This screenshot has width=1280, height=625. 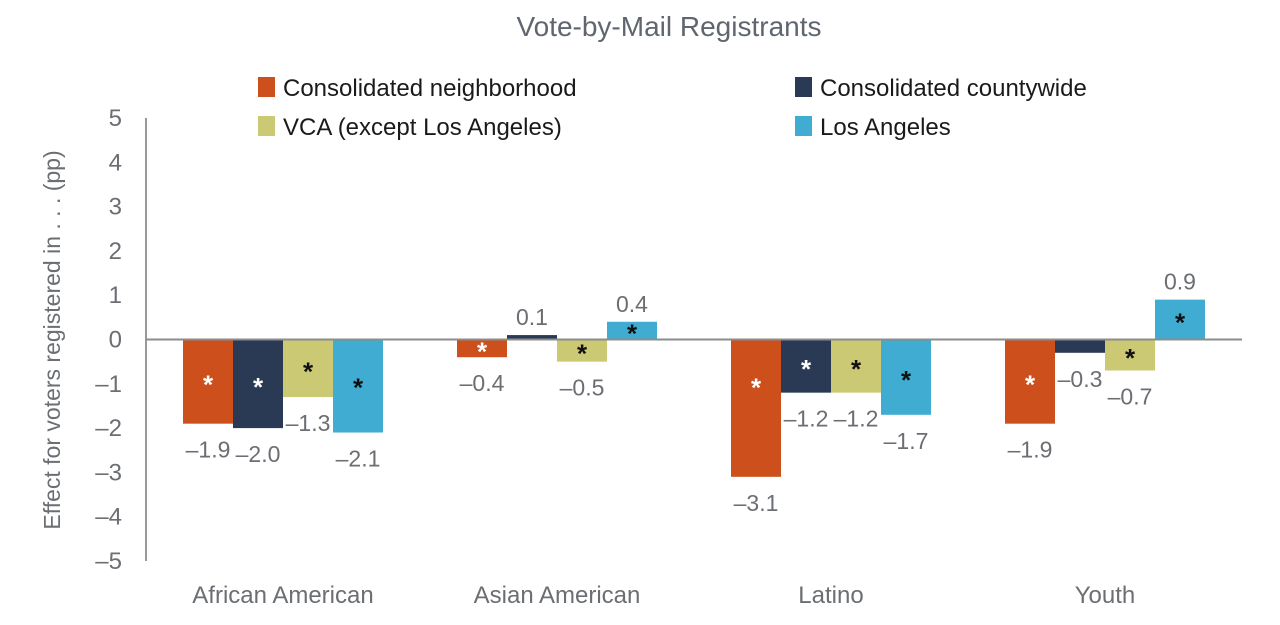 What do you see at coordinates (115, 118) in the screenshot?
I see `y-tick-label: 5` at bounding box center [115, 118].